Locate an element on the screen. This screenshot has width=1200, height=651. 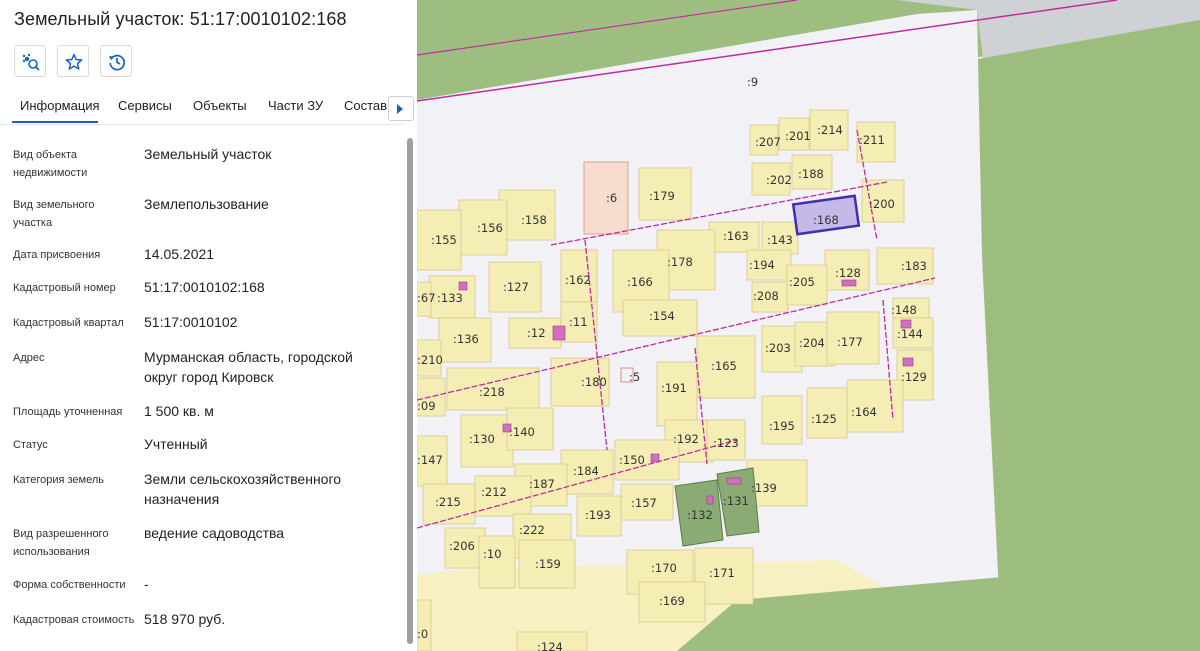
map-label: :6 is located at coordinates (611, 198).